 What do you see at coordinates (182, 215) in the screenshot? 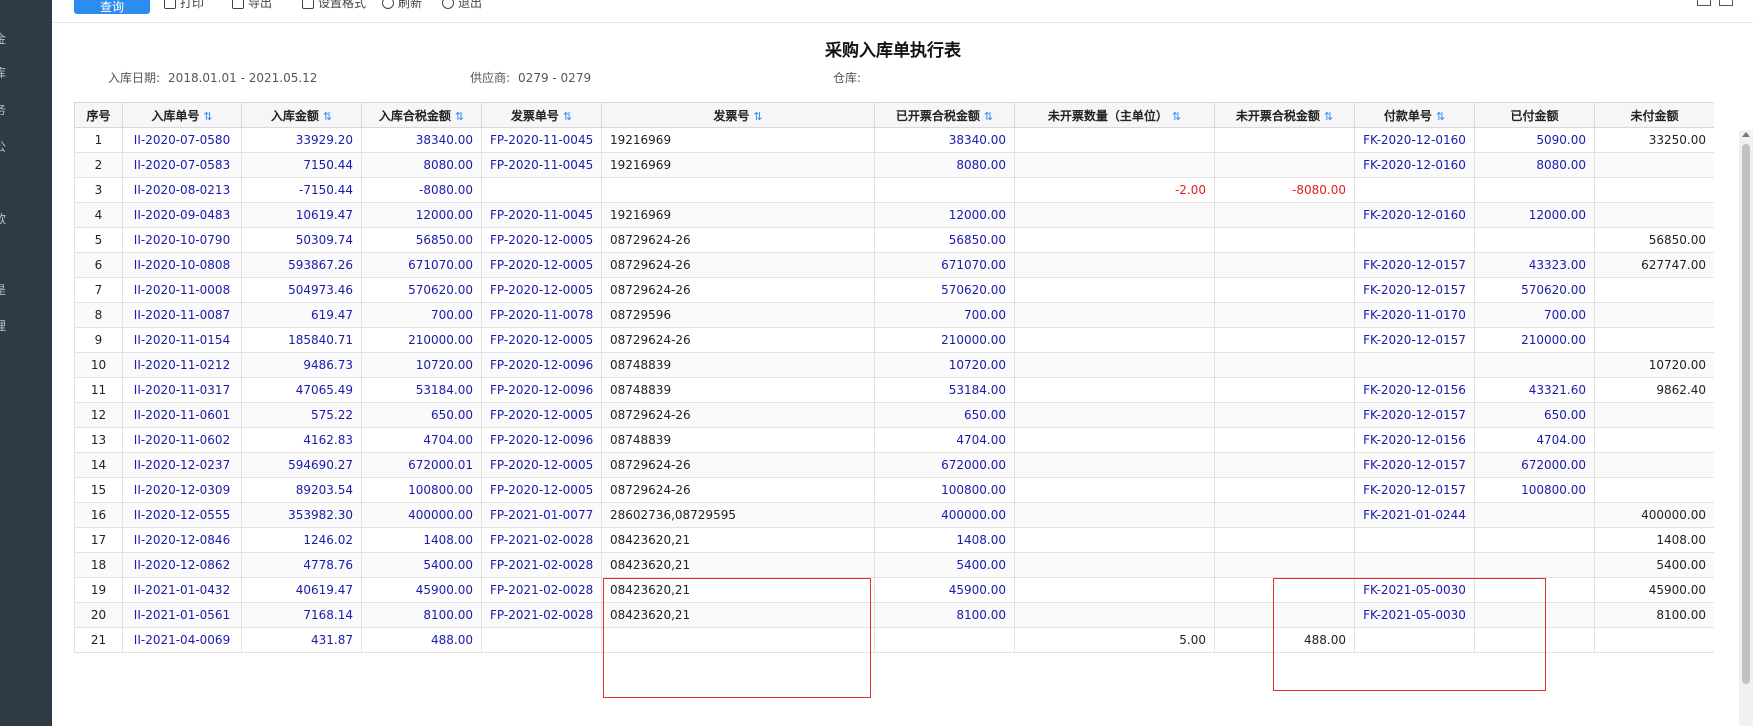
I see `table-cell: II-2020-09-0483` at bounding box center [182, 215].